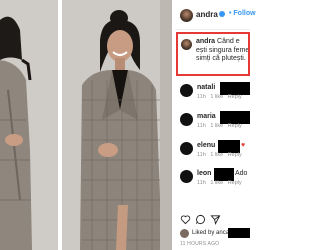 The image size is (320, 250). I want to click on commenter-username: elenu, so click(206, 145).